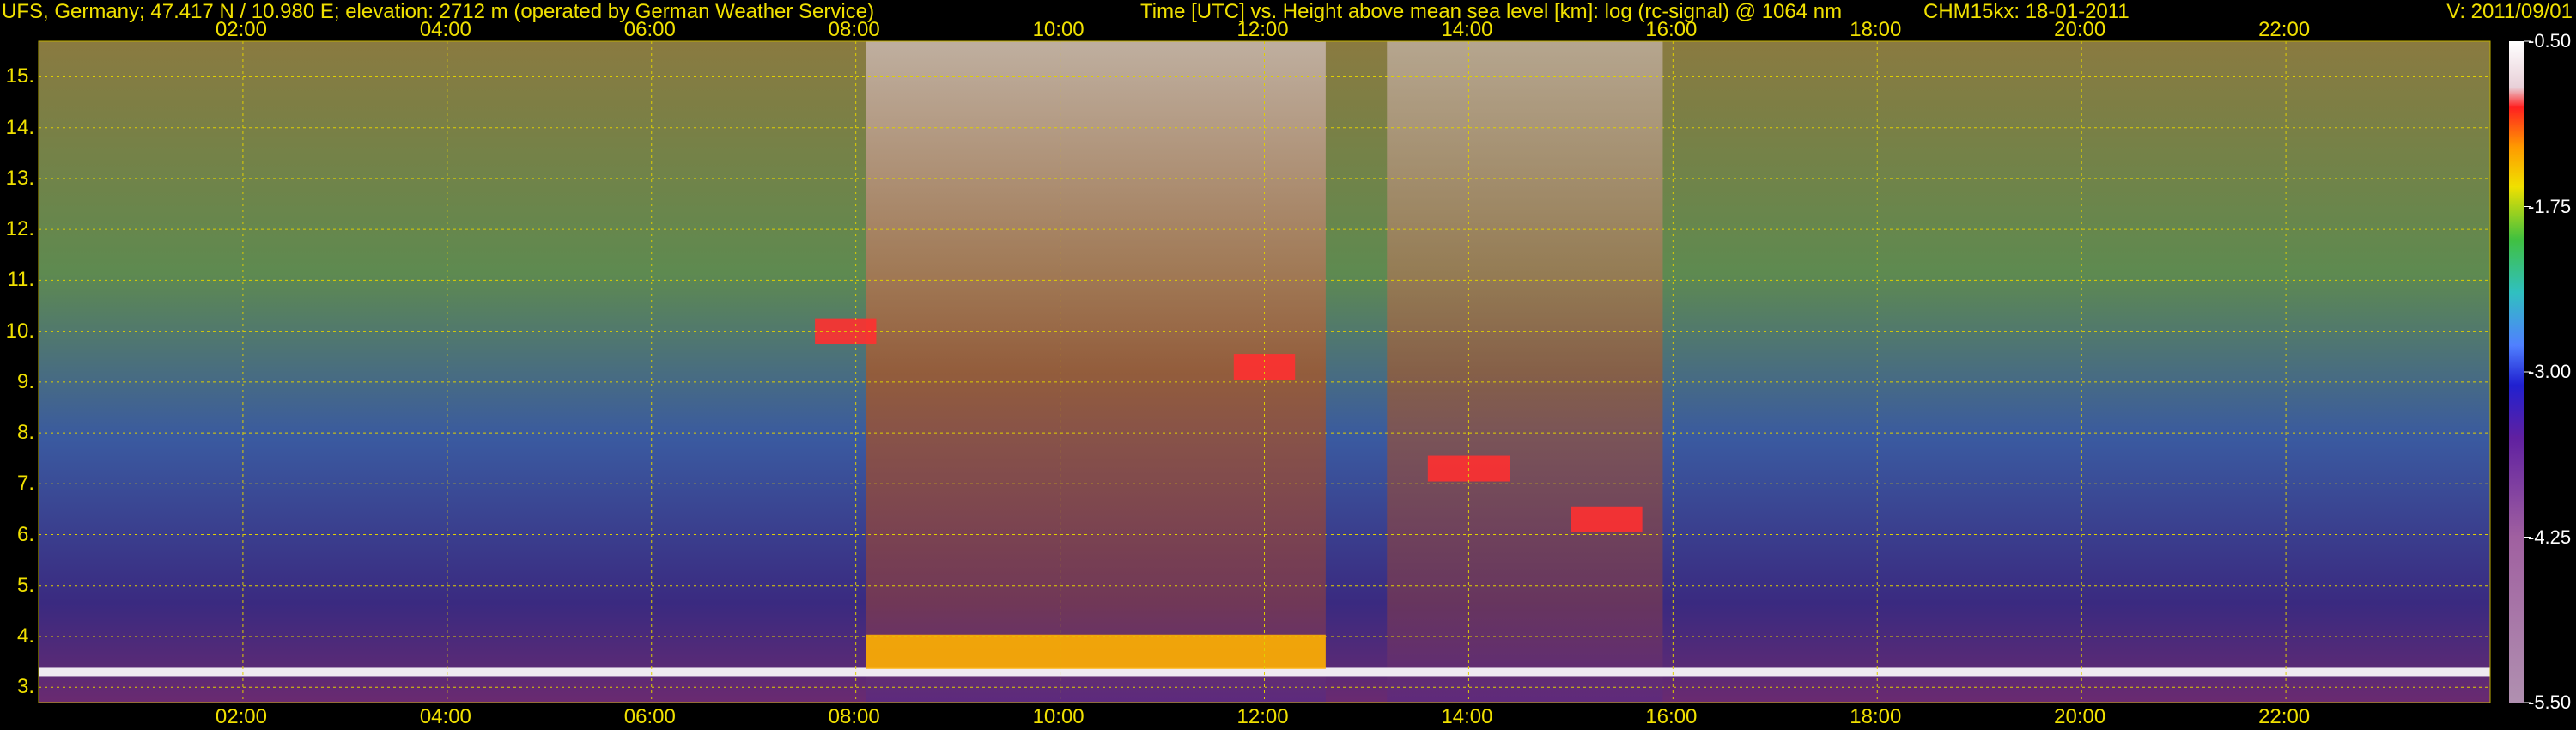 The image size is (2576, 730). I want to click on y-tick-label: 4., so click(25, 636).